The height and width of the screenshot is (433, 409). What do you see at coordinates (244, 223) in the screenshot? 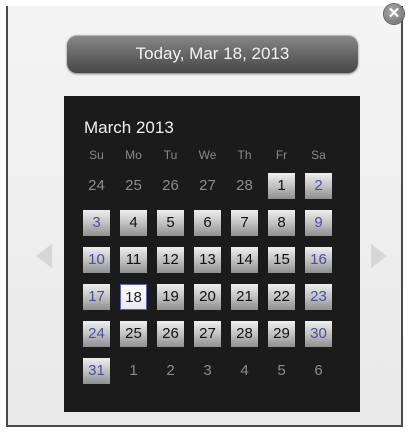
I see `day-cell: 7` at bounding box center [244, 223].